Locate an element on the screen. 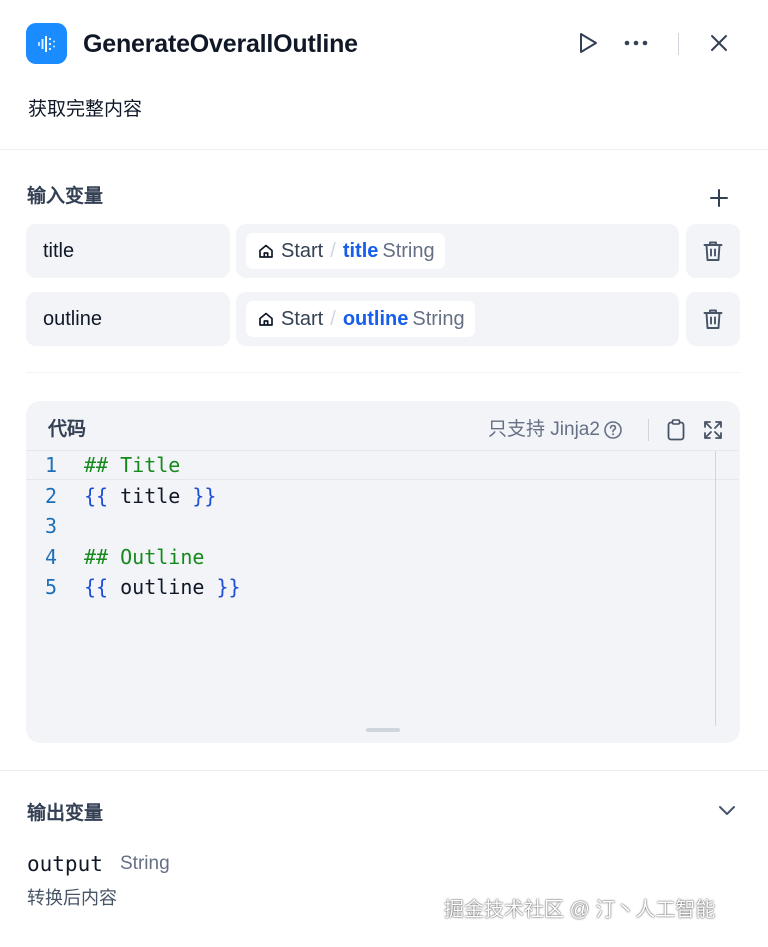 The image size is (768, 947). variable-name-input: title is located at coordinates (128, 251).